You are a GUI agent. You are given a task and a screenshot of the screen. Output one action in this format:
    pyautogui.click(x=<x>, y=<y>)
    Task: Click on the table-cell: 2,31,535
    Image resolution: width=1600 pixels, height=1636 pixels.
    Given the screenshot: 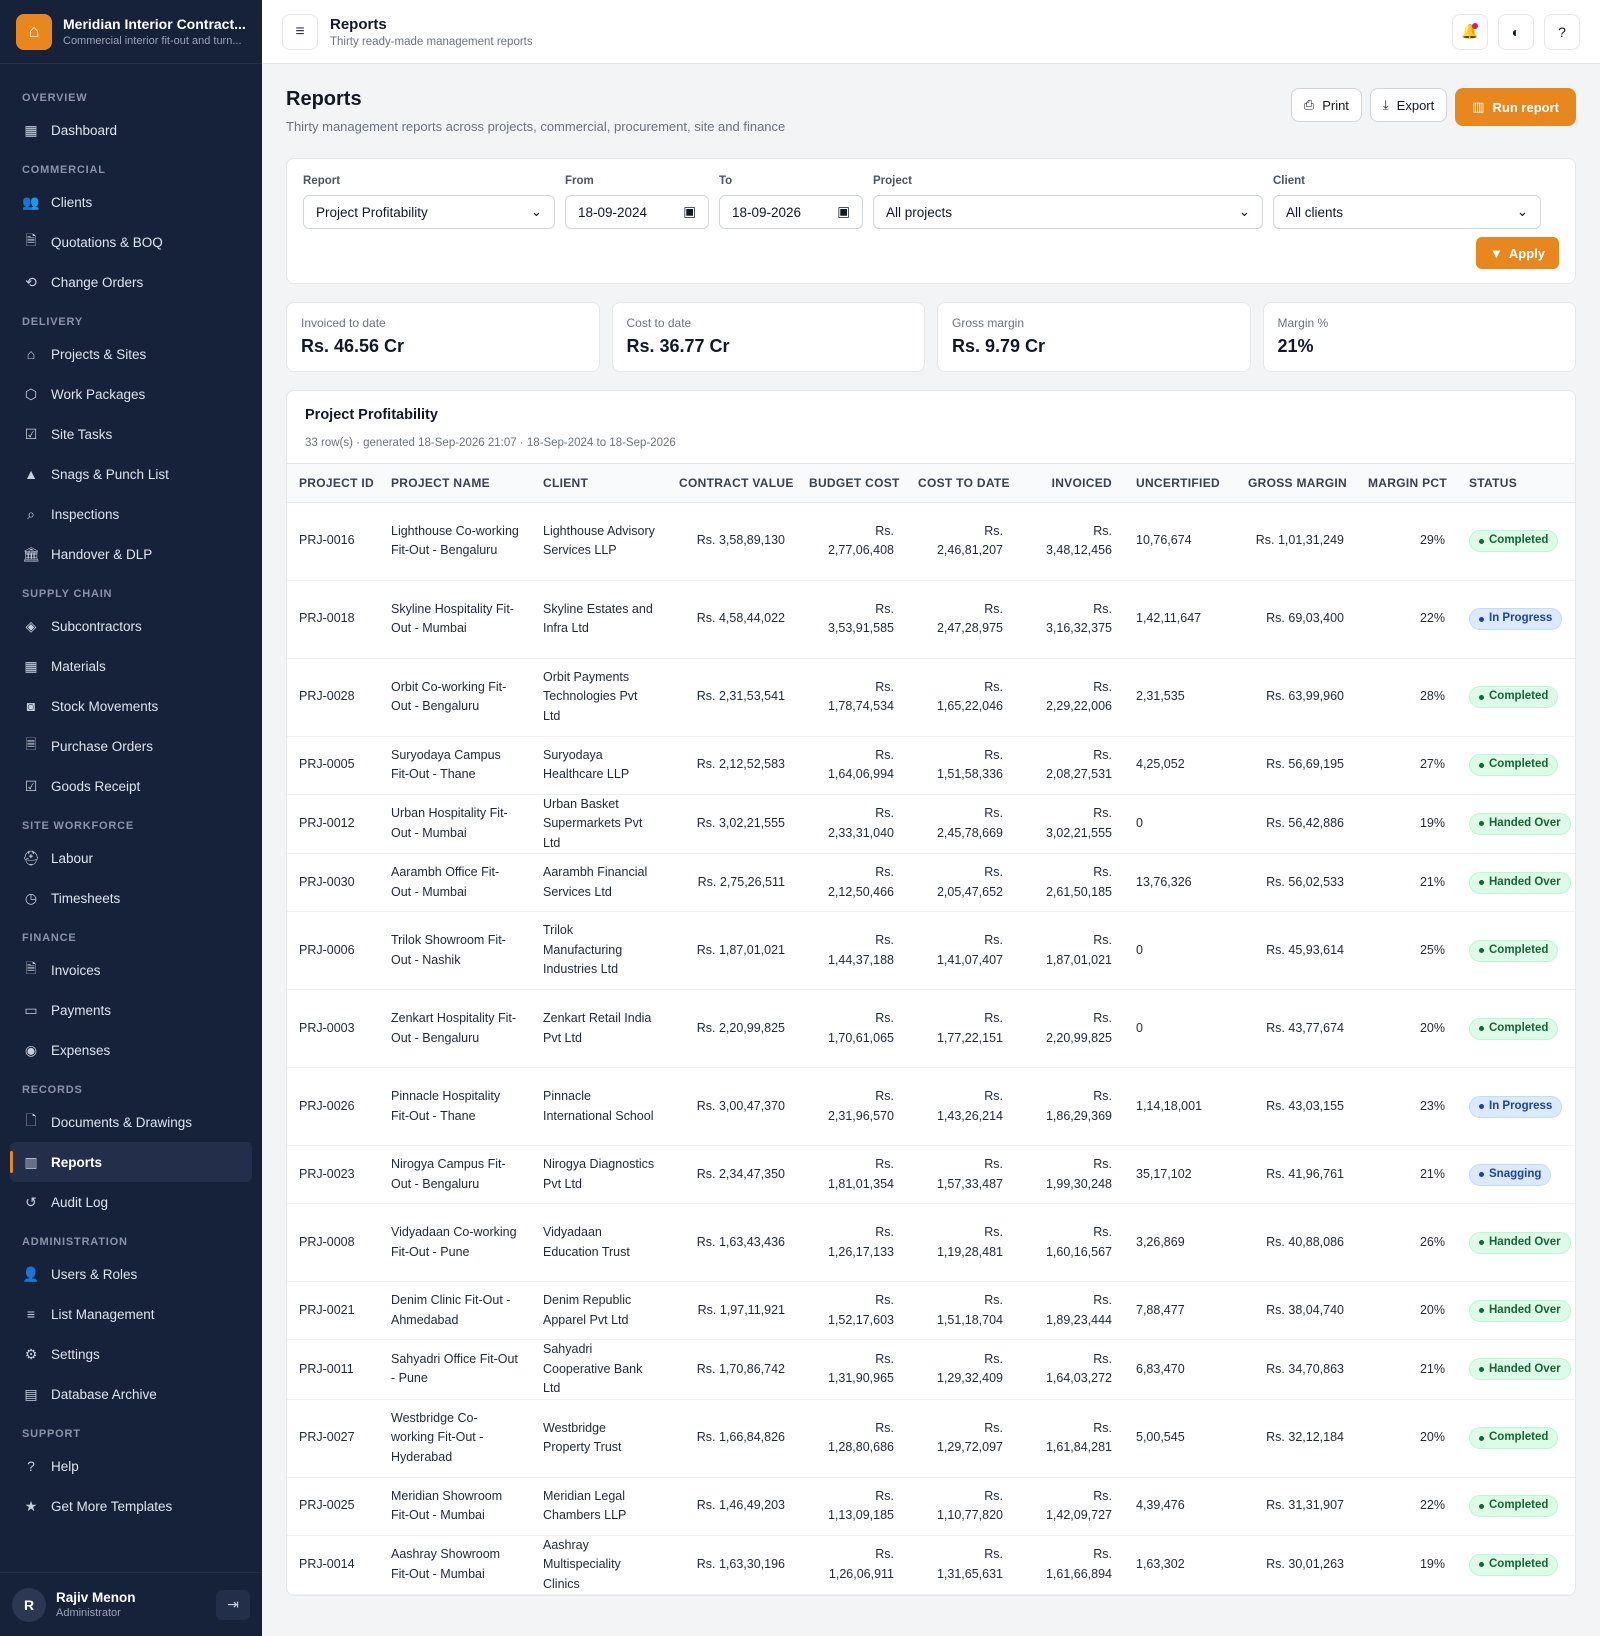 What is the action you would take?
    pyautogui.click(x=1180, y=697)
    